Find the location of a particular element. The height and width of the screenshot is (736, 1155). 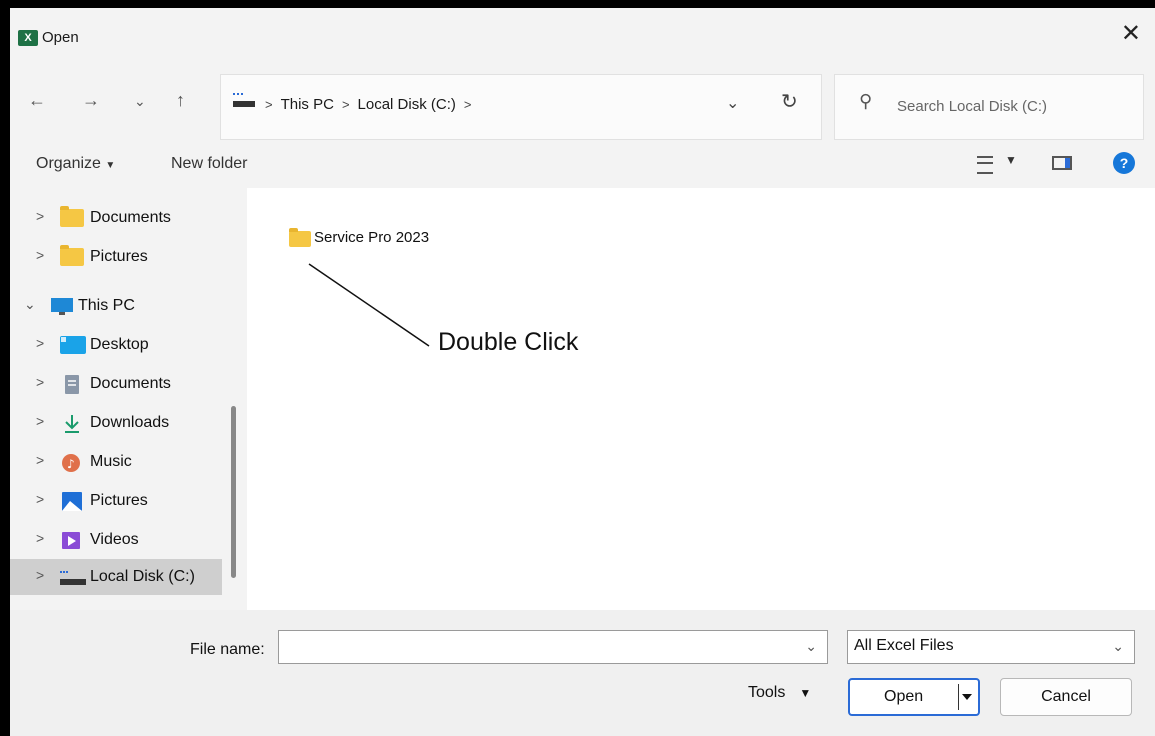

sidebar-item-local-disk: > Local Disk (C:) is located at coordinates (116, 577).